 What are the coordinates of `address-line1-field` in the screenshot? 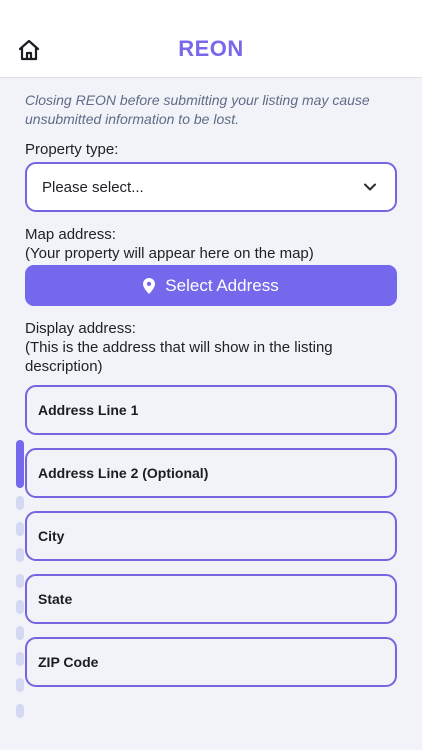 It's located at (211, 410).